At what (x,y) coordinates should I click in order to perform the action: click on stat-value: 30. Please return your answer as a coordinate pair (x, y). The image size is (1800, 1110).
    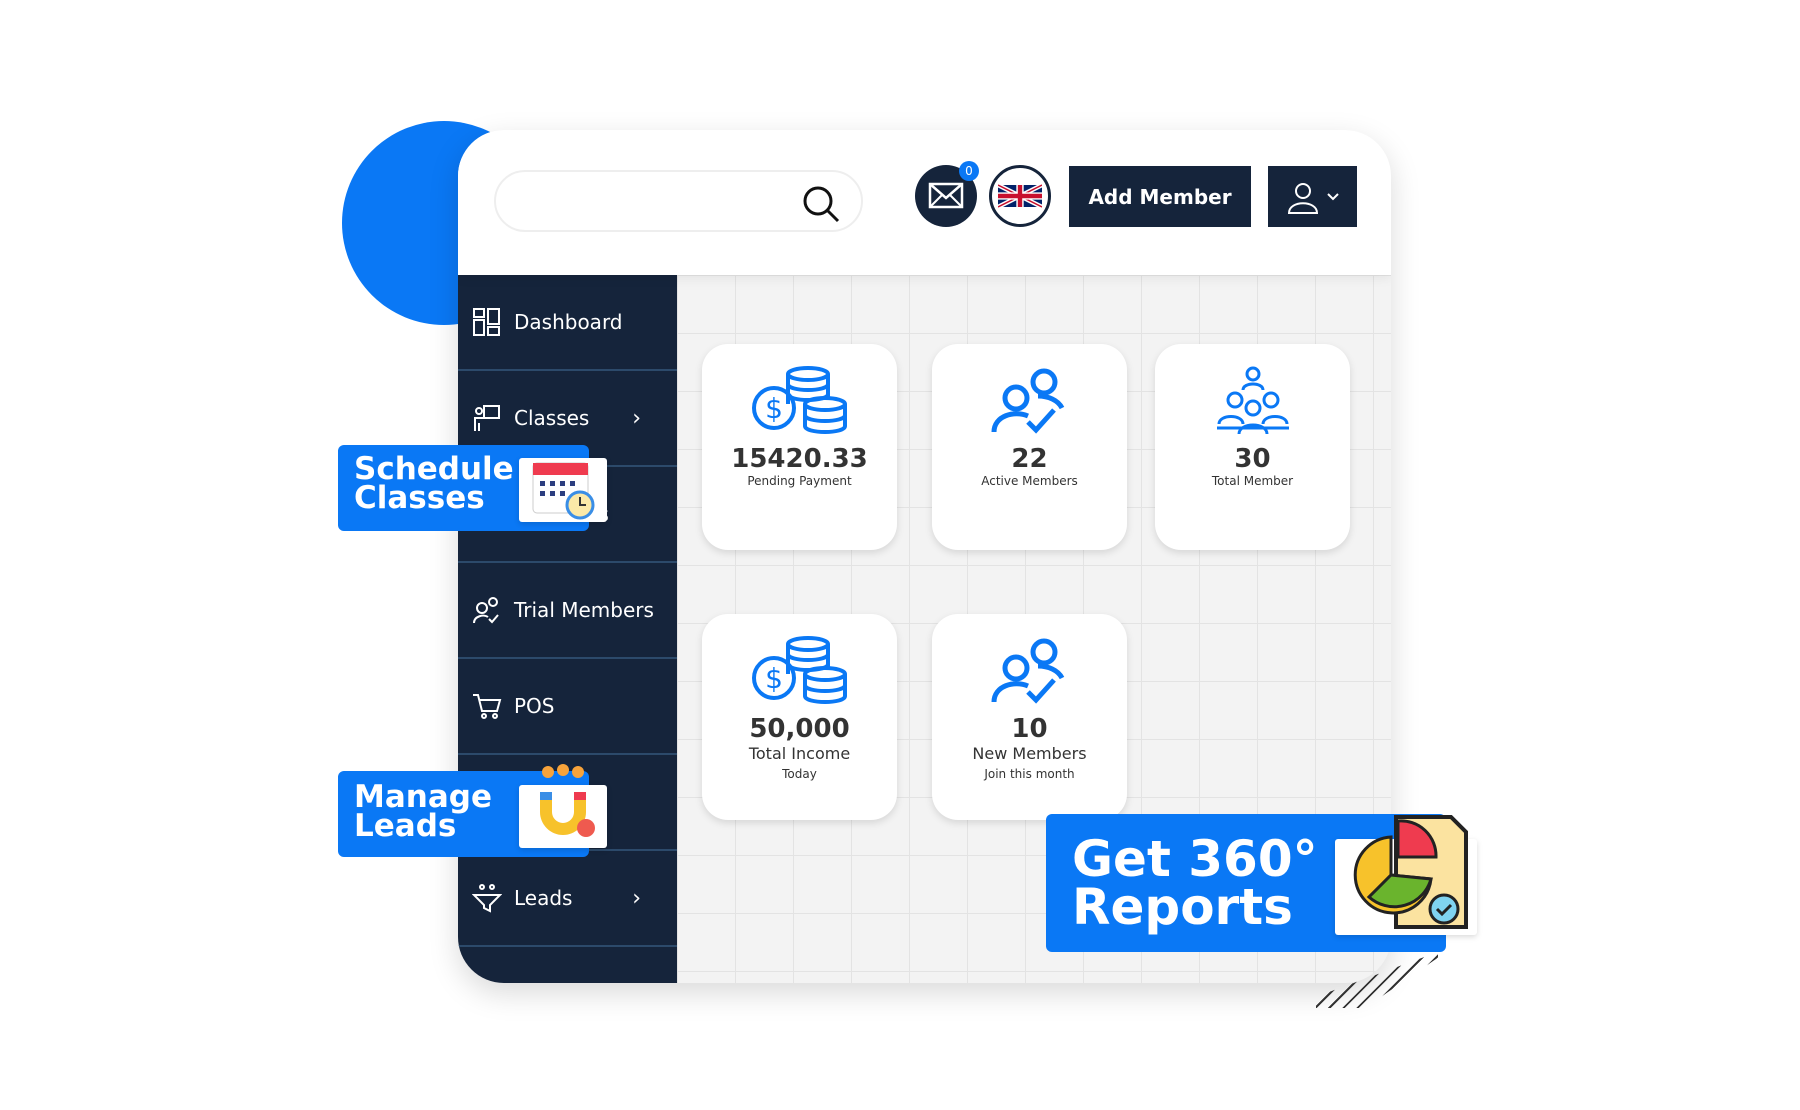
    Looking at the image, I should click on (1252, 459).